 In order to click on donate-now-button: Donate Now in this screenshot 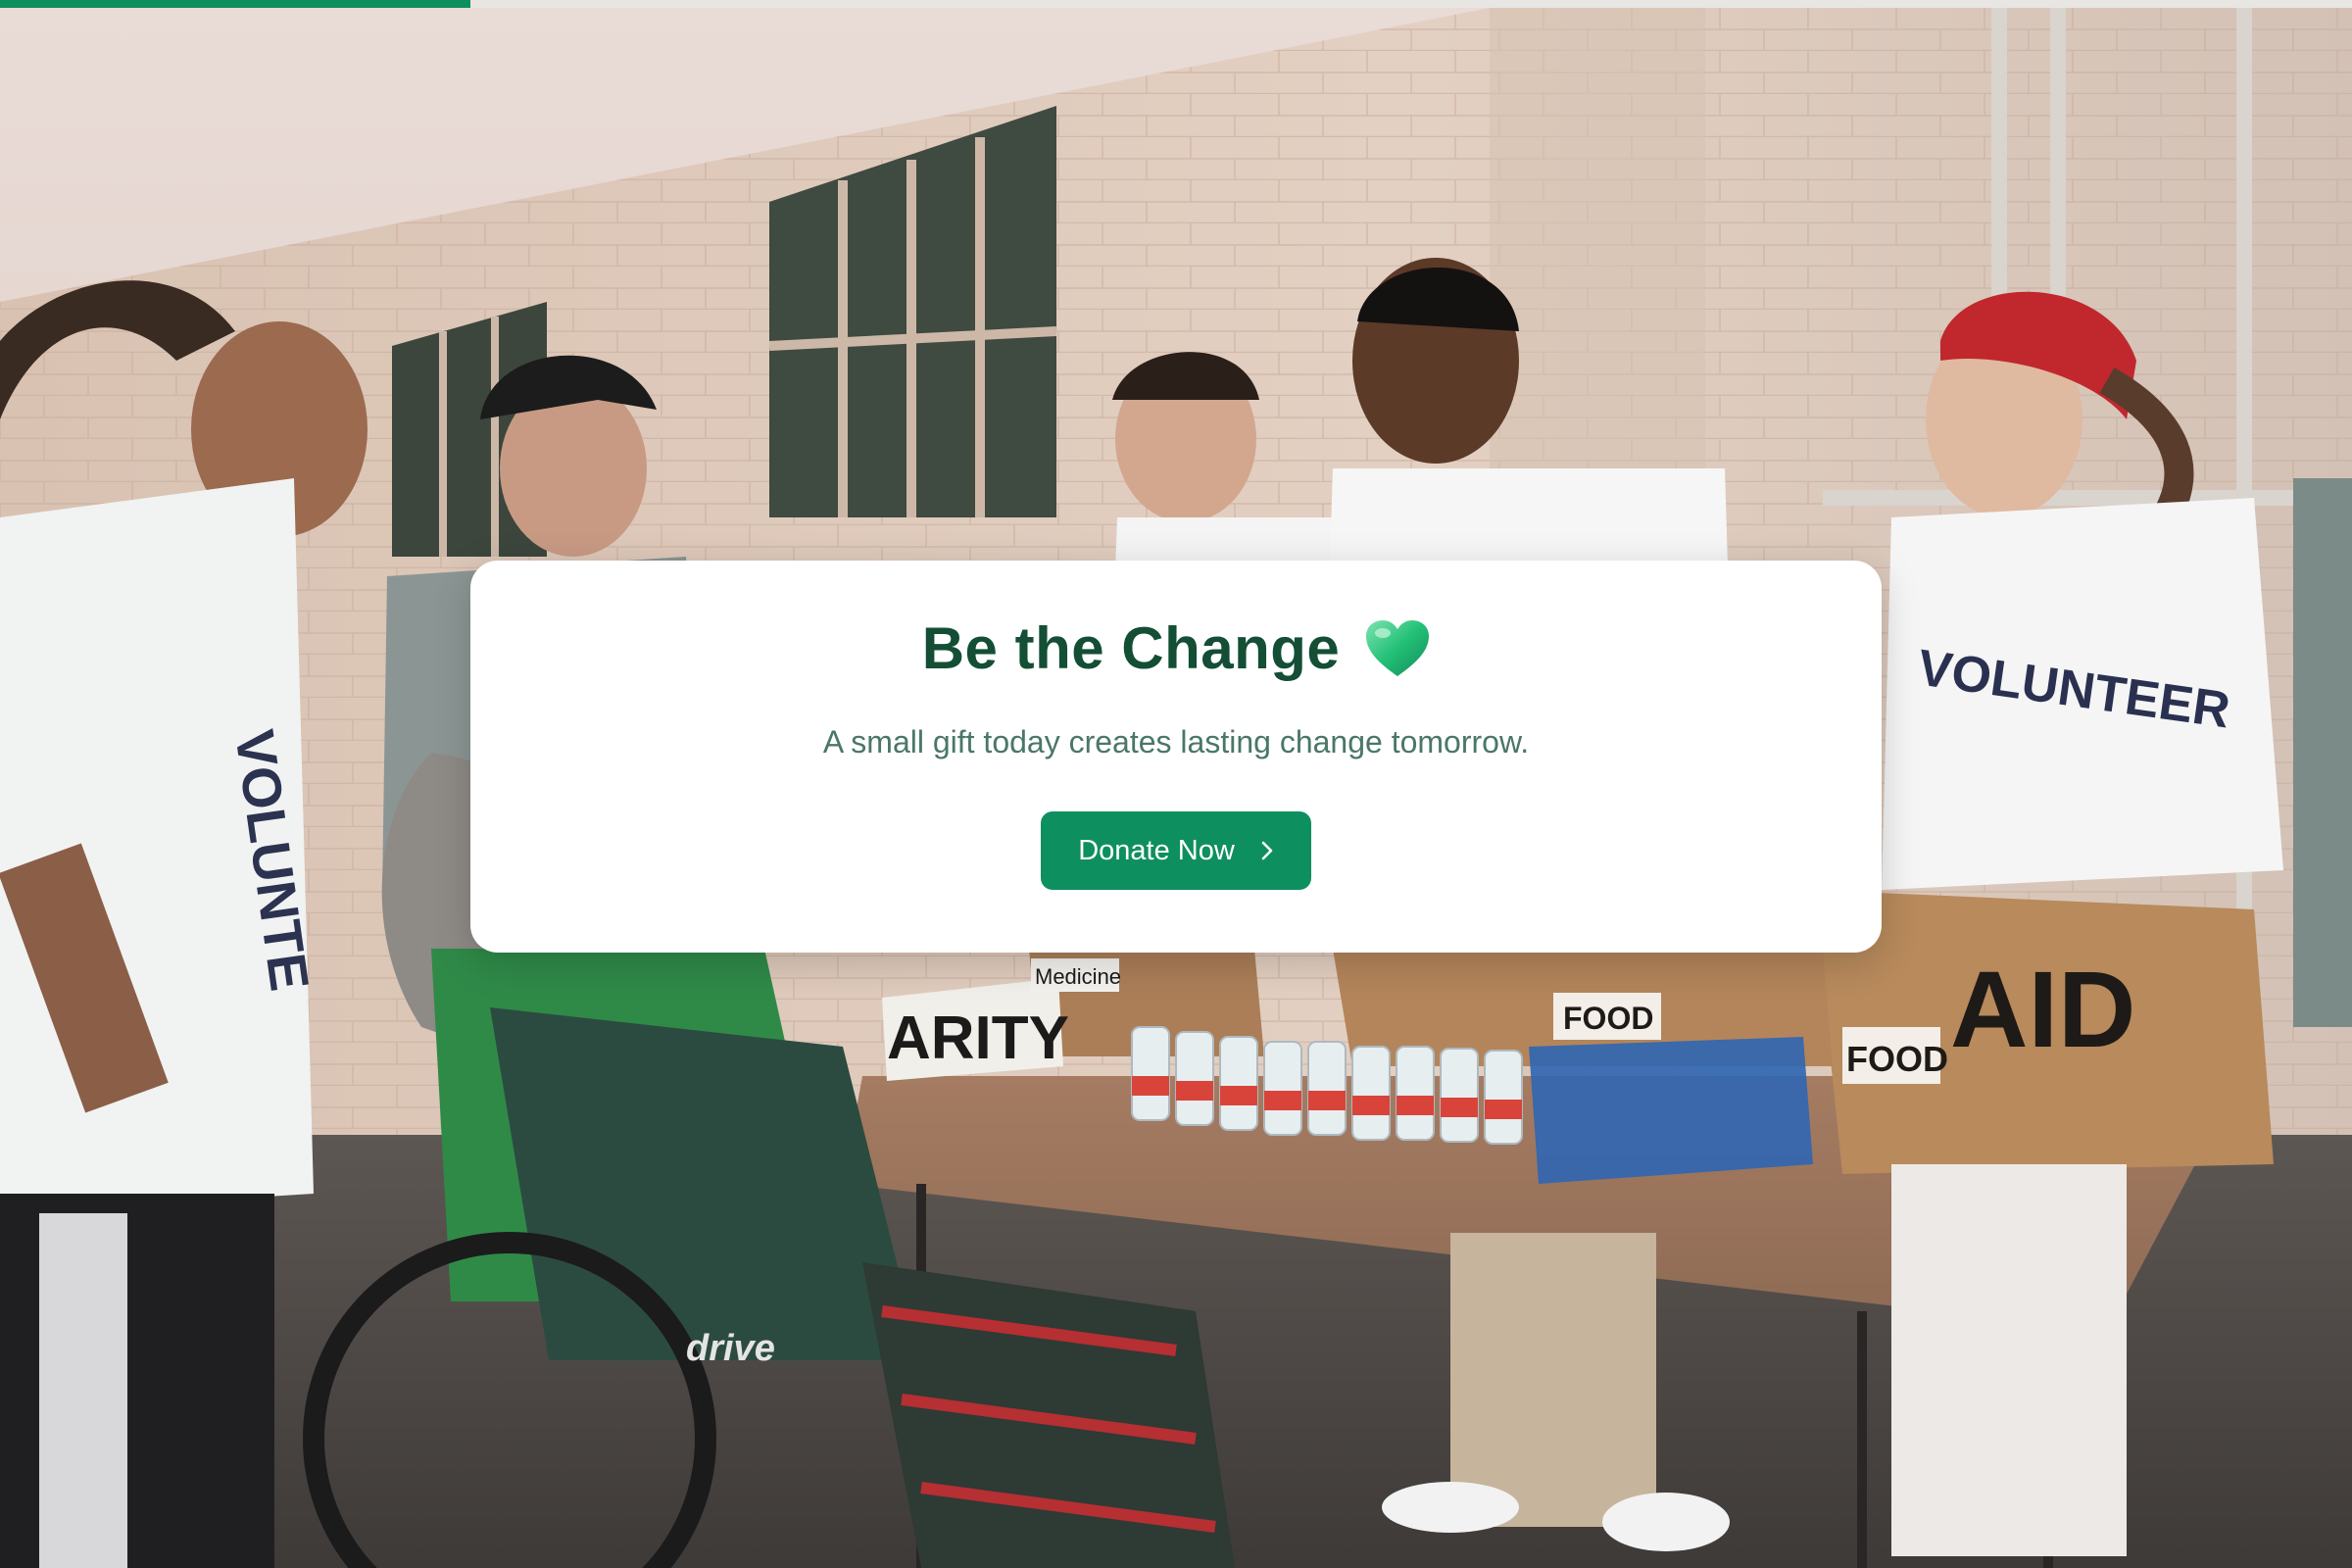, I will do `click(1176, 850)`.